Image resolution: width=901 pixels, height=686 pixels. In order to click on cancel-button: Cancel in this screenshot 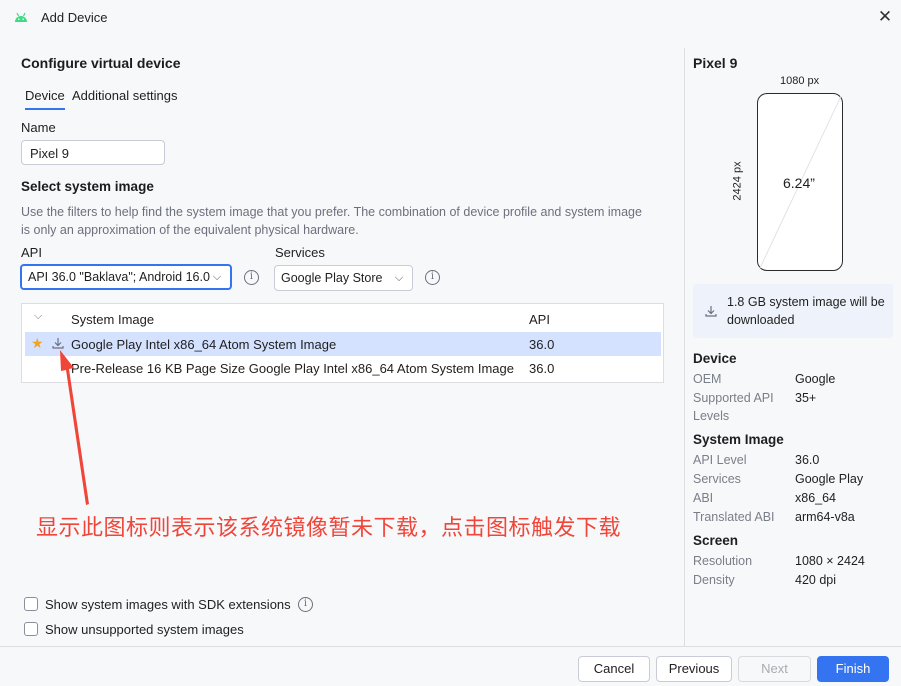, I will do `click(614, 669)`.